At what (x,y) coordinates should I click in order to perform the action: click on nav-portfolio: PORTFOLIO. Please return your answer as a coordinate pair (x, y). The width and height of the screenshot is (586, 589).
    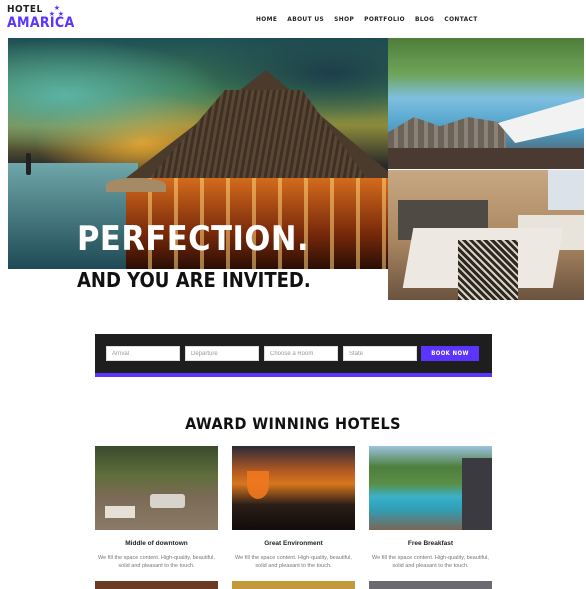
    Looking at the image, I should click on (384, 19).